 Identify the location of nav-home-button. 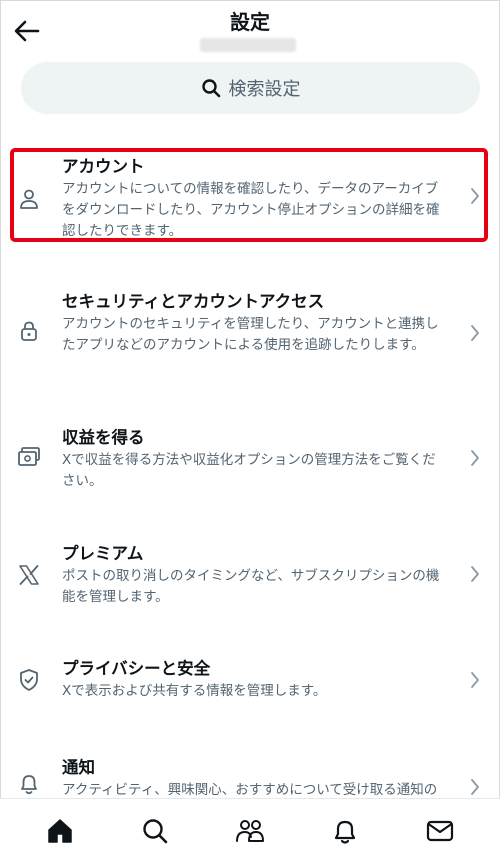
(60, 831).